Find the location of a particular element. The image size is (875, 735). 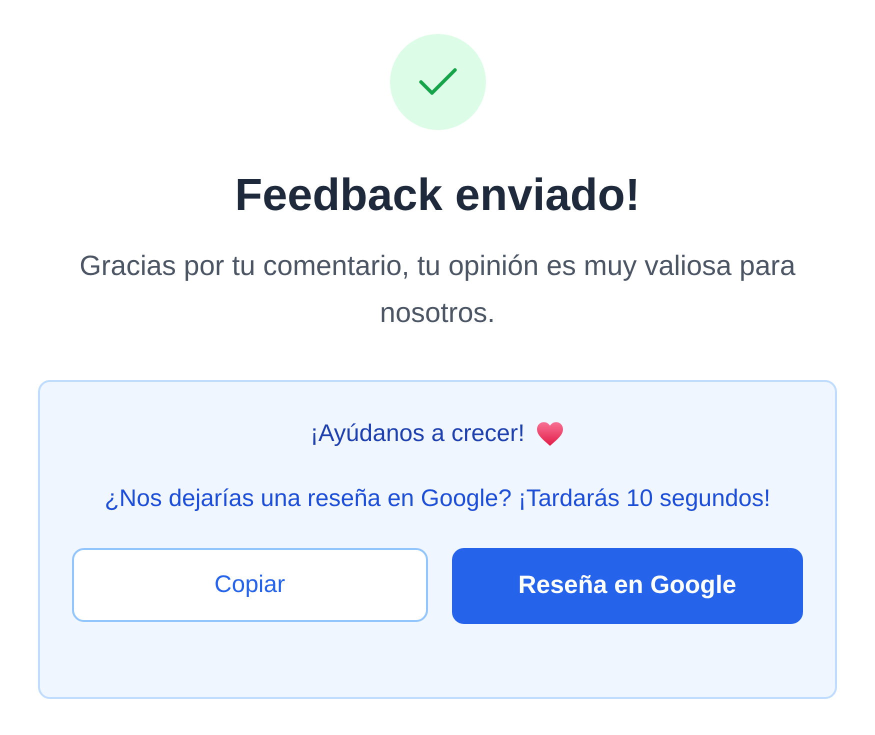

card-heading: ¡Ayúdanos a crecer! is located at coordinates (417, 434).